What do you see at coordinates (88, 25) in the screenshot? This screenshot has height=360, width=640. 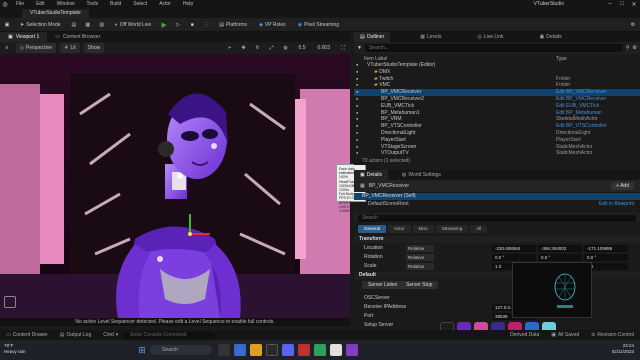 I see `blueprint-icon: ▦` at bounding box center [88, 25].